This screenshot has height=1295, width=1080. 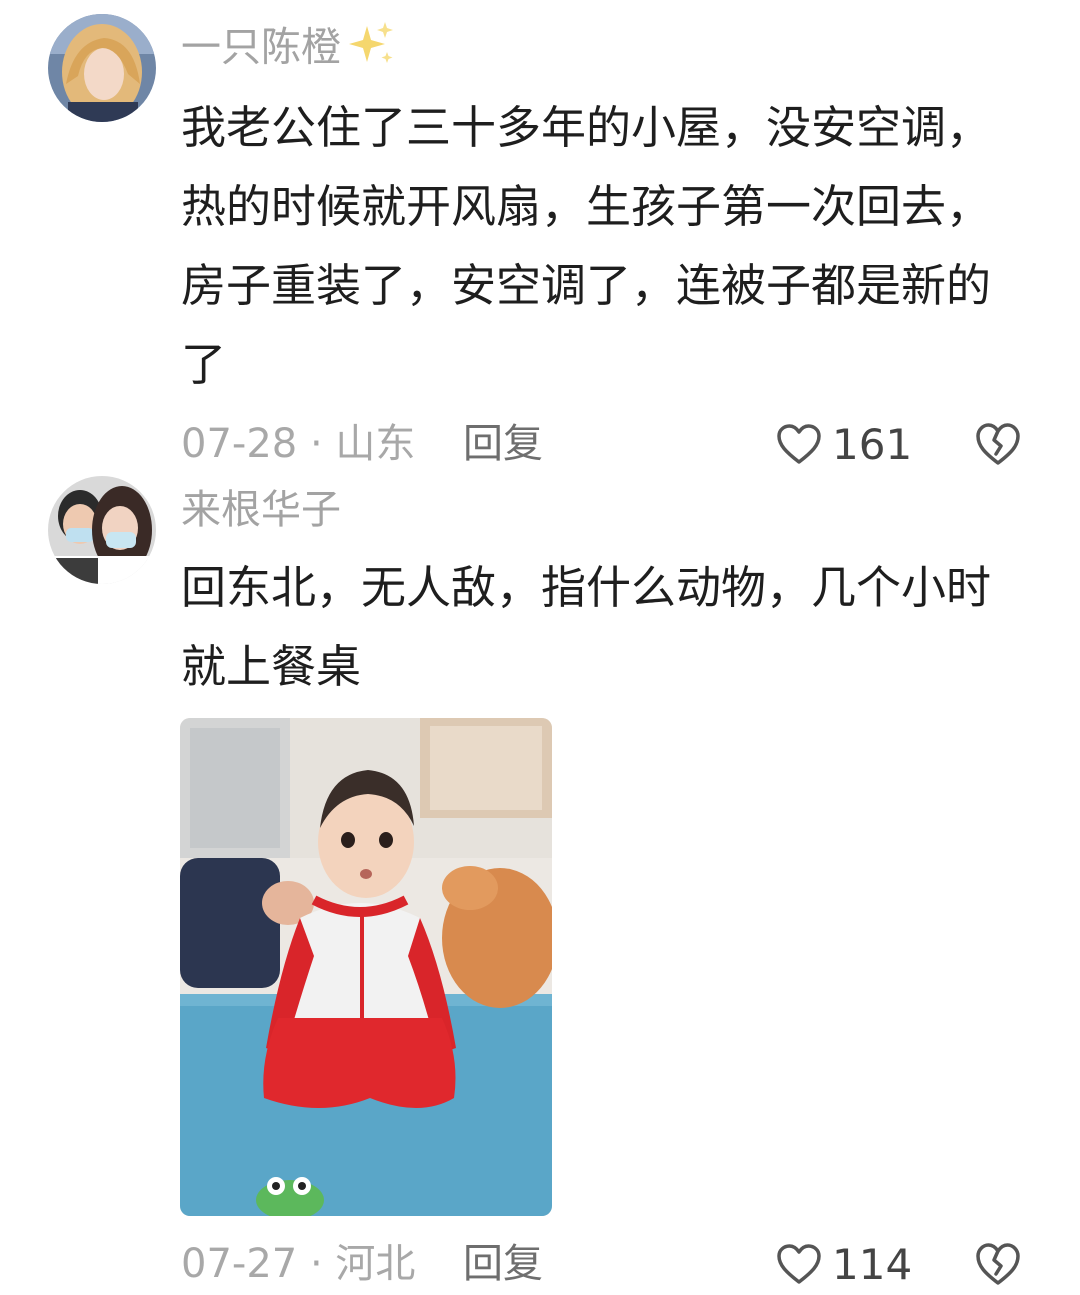 I want to click on comment-meta: 07-28 · 山东, so click(x=298, y=444).